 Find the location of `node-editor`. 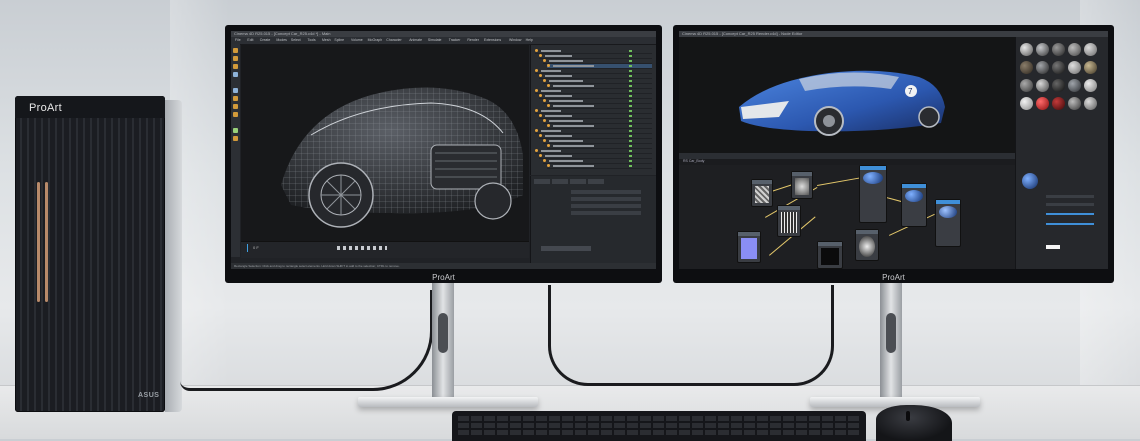

node-editor is located at coordinates (847, 217).